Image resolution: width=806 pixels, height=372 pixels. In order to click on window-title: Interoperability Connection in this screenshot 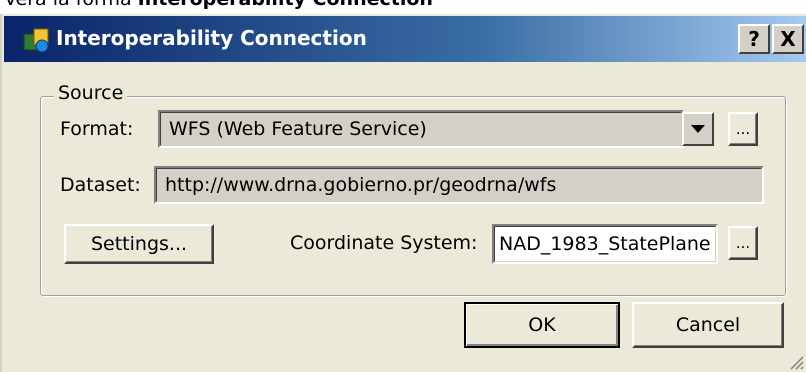, I will do `click(211, 38)`.